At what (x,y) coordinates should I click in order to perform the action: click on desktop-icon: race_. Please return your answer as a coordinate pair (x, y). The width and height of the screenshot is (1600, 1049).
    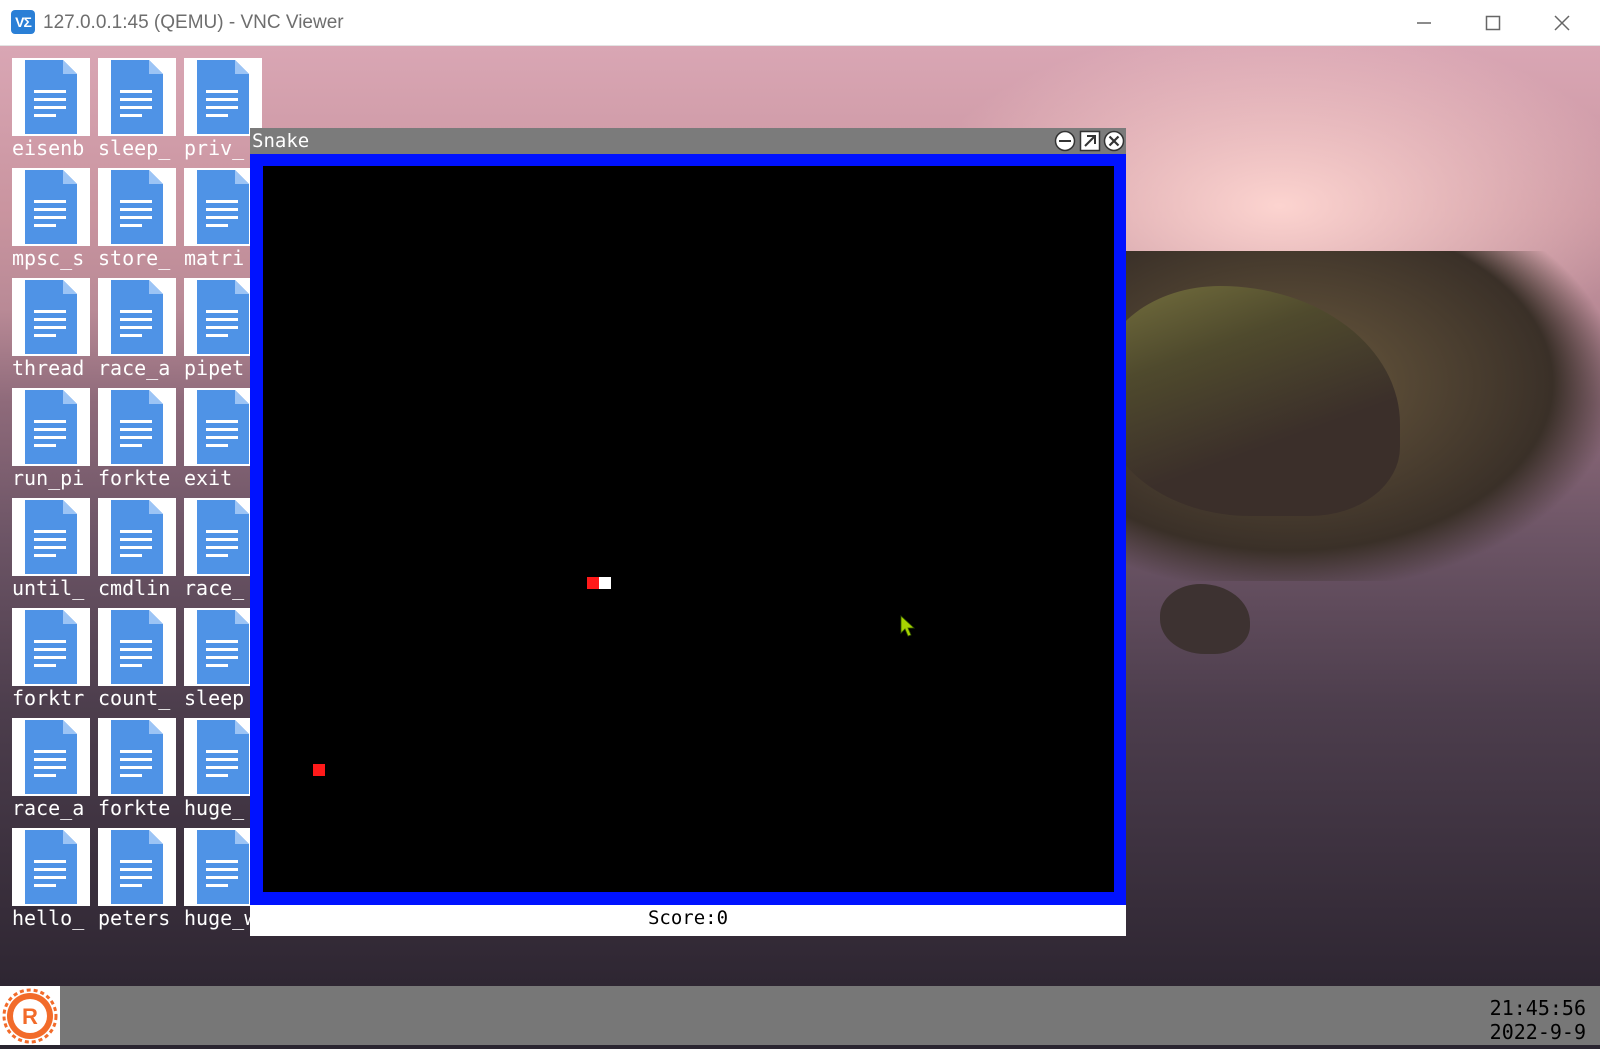
    Looking at the image, I should click on (217, 543).